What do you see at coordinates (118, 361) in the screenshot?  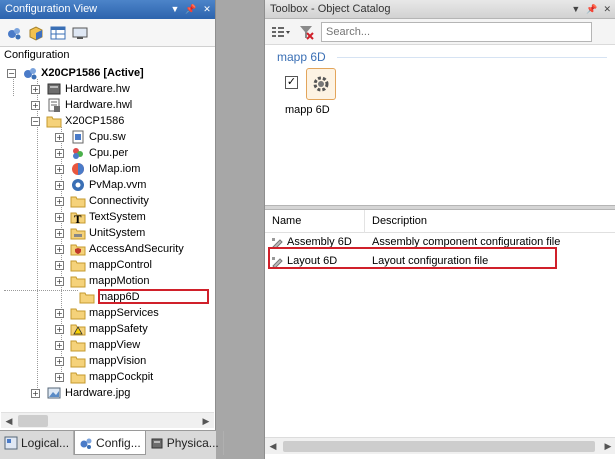 I see `tree-item-label: mappVision` at bounding box center [118, 361].